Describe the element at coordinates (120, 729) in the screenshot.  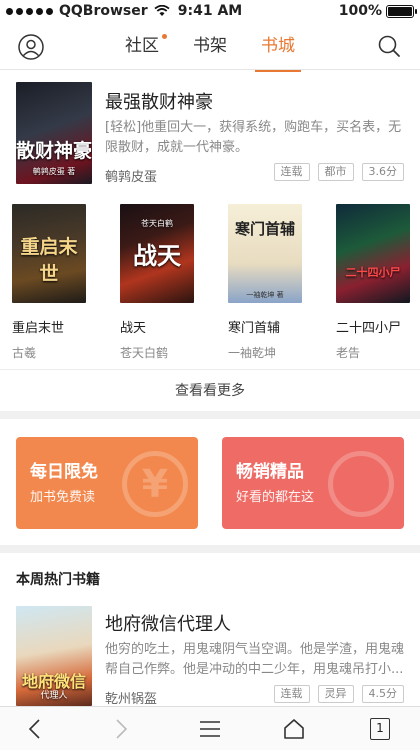
I see `forward-icon` at that location.